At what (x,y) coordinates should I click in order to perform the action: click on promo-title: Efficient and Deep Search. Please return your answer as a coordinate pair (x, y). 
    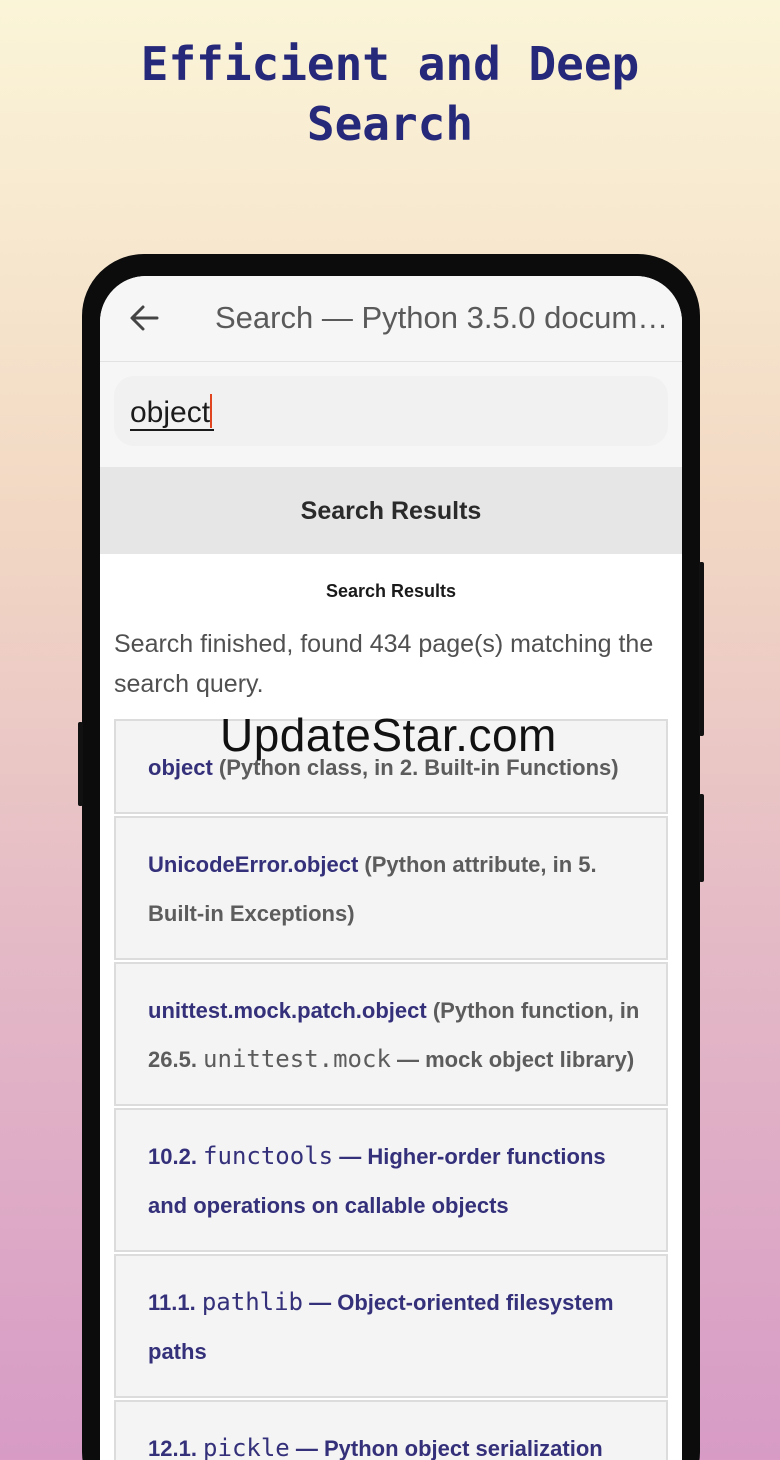
    Looking at the image, I should click on (390, 94).